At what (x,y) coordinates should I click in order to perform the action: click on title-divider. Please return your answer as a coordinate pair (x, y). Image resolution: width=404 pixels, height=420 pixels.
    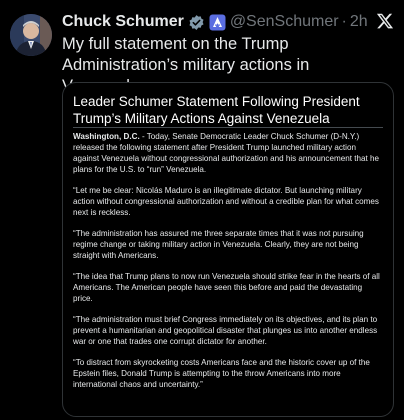
    Looking at the image, I should click on (228, 127).